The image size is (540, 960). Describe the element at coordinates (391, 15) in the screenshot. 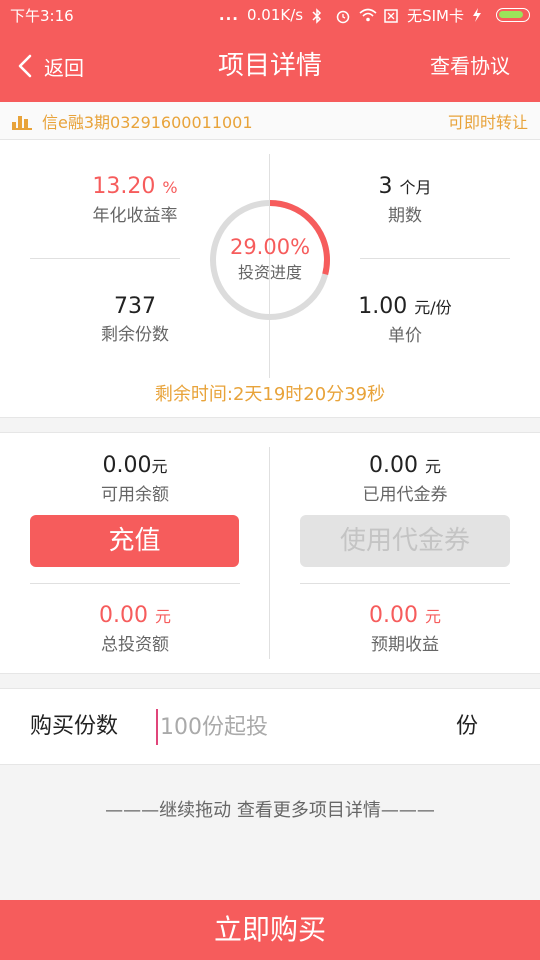

I see `no-sim-icon` at that location.